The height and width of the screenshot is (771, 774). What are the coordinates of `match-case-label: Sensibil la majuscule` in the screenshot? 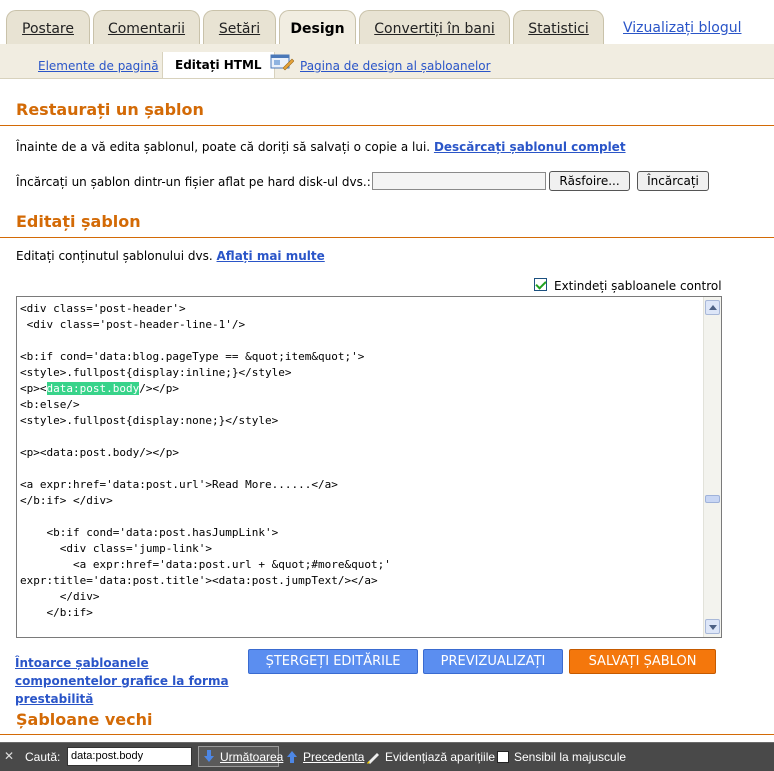 It's located at (570, 757).